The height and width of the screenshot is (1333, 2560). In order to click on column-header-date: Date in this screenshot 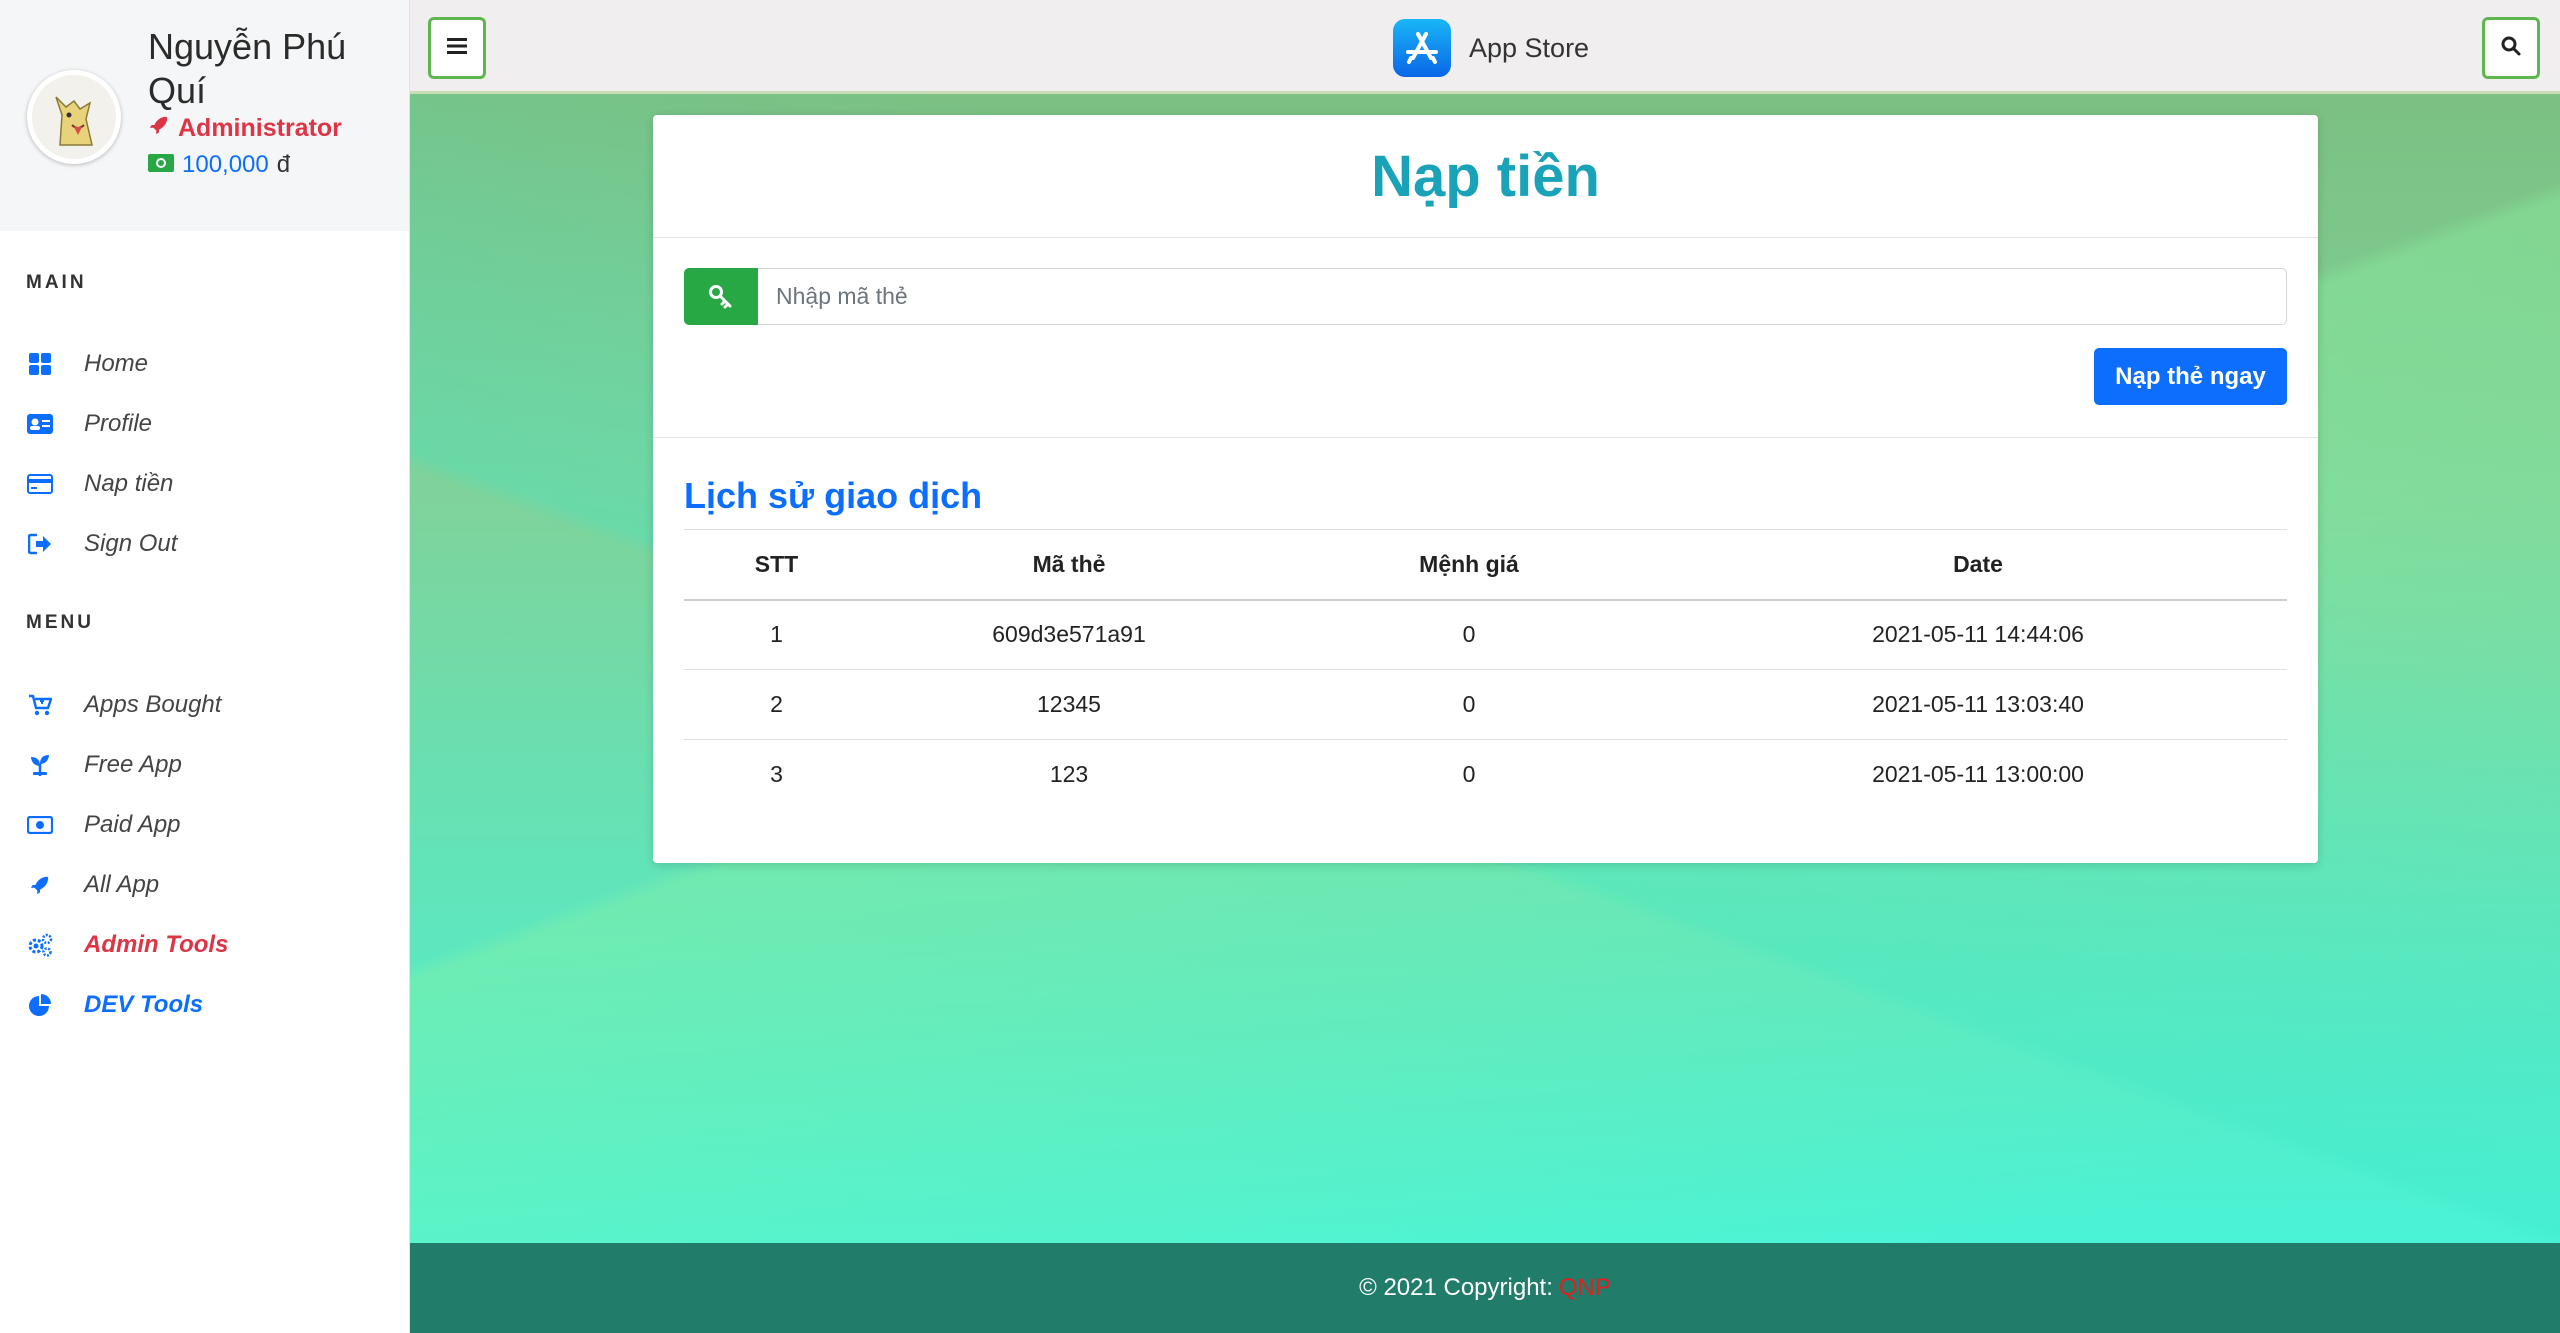, I will do `click(1978, 565)`.